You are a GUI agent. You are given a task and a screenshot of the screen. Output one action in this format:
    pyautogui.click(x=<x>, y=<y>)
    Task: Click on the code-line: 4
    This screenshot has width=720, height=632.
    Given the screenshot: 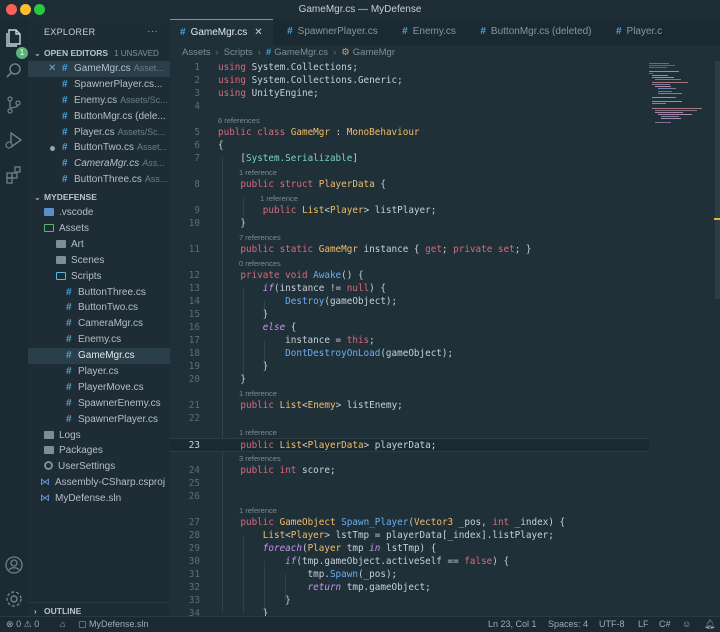 What is the action you would take?
    pyautogui.click(x=409, y=106)
    